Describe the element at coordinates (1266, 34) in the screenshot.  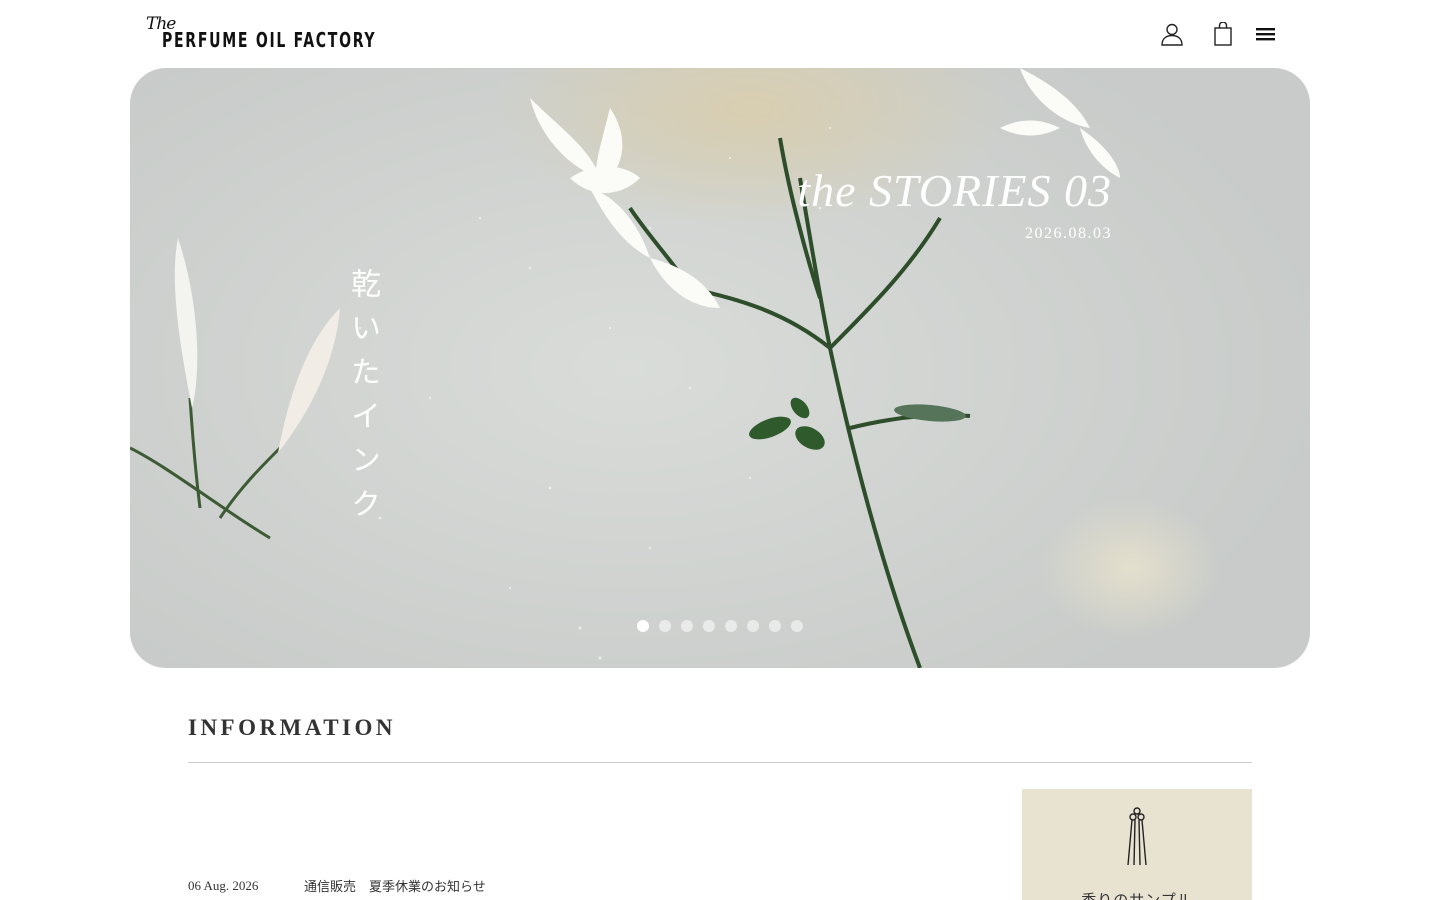
I see `menu-icon` at that location.